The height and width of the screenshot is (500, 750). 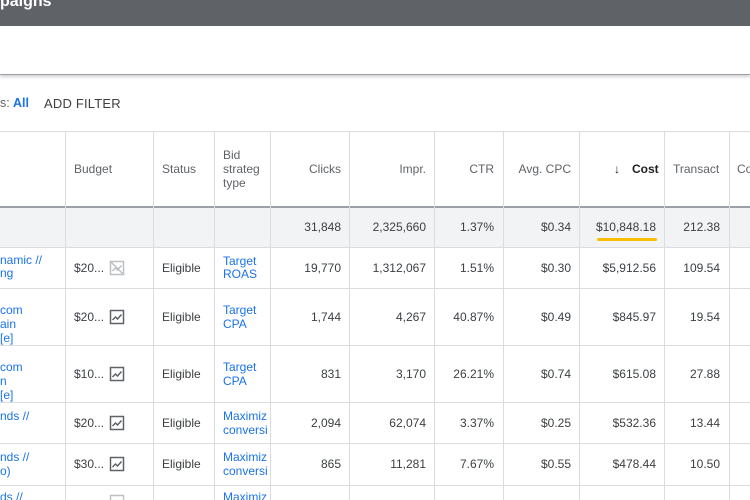 I want to click on clicks-value: 2,094, so click(x=325, y=423).